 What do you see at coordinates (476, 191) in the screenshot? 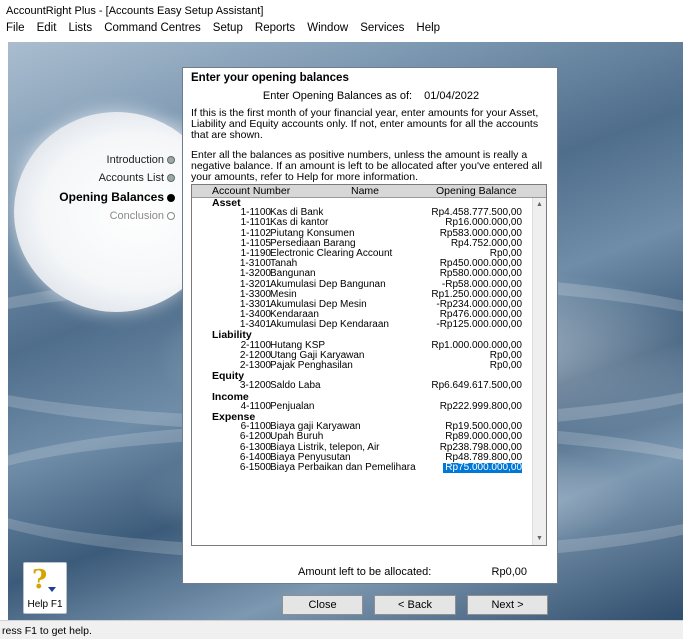
I see `column-opening-balance: Opening Balance` at bounding box center [476, 191].